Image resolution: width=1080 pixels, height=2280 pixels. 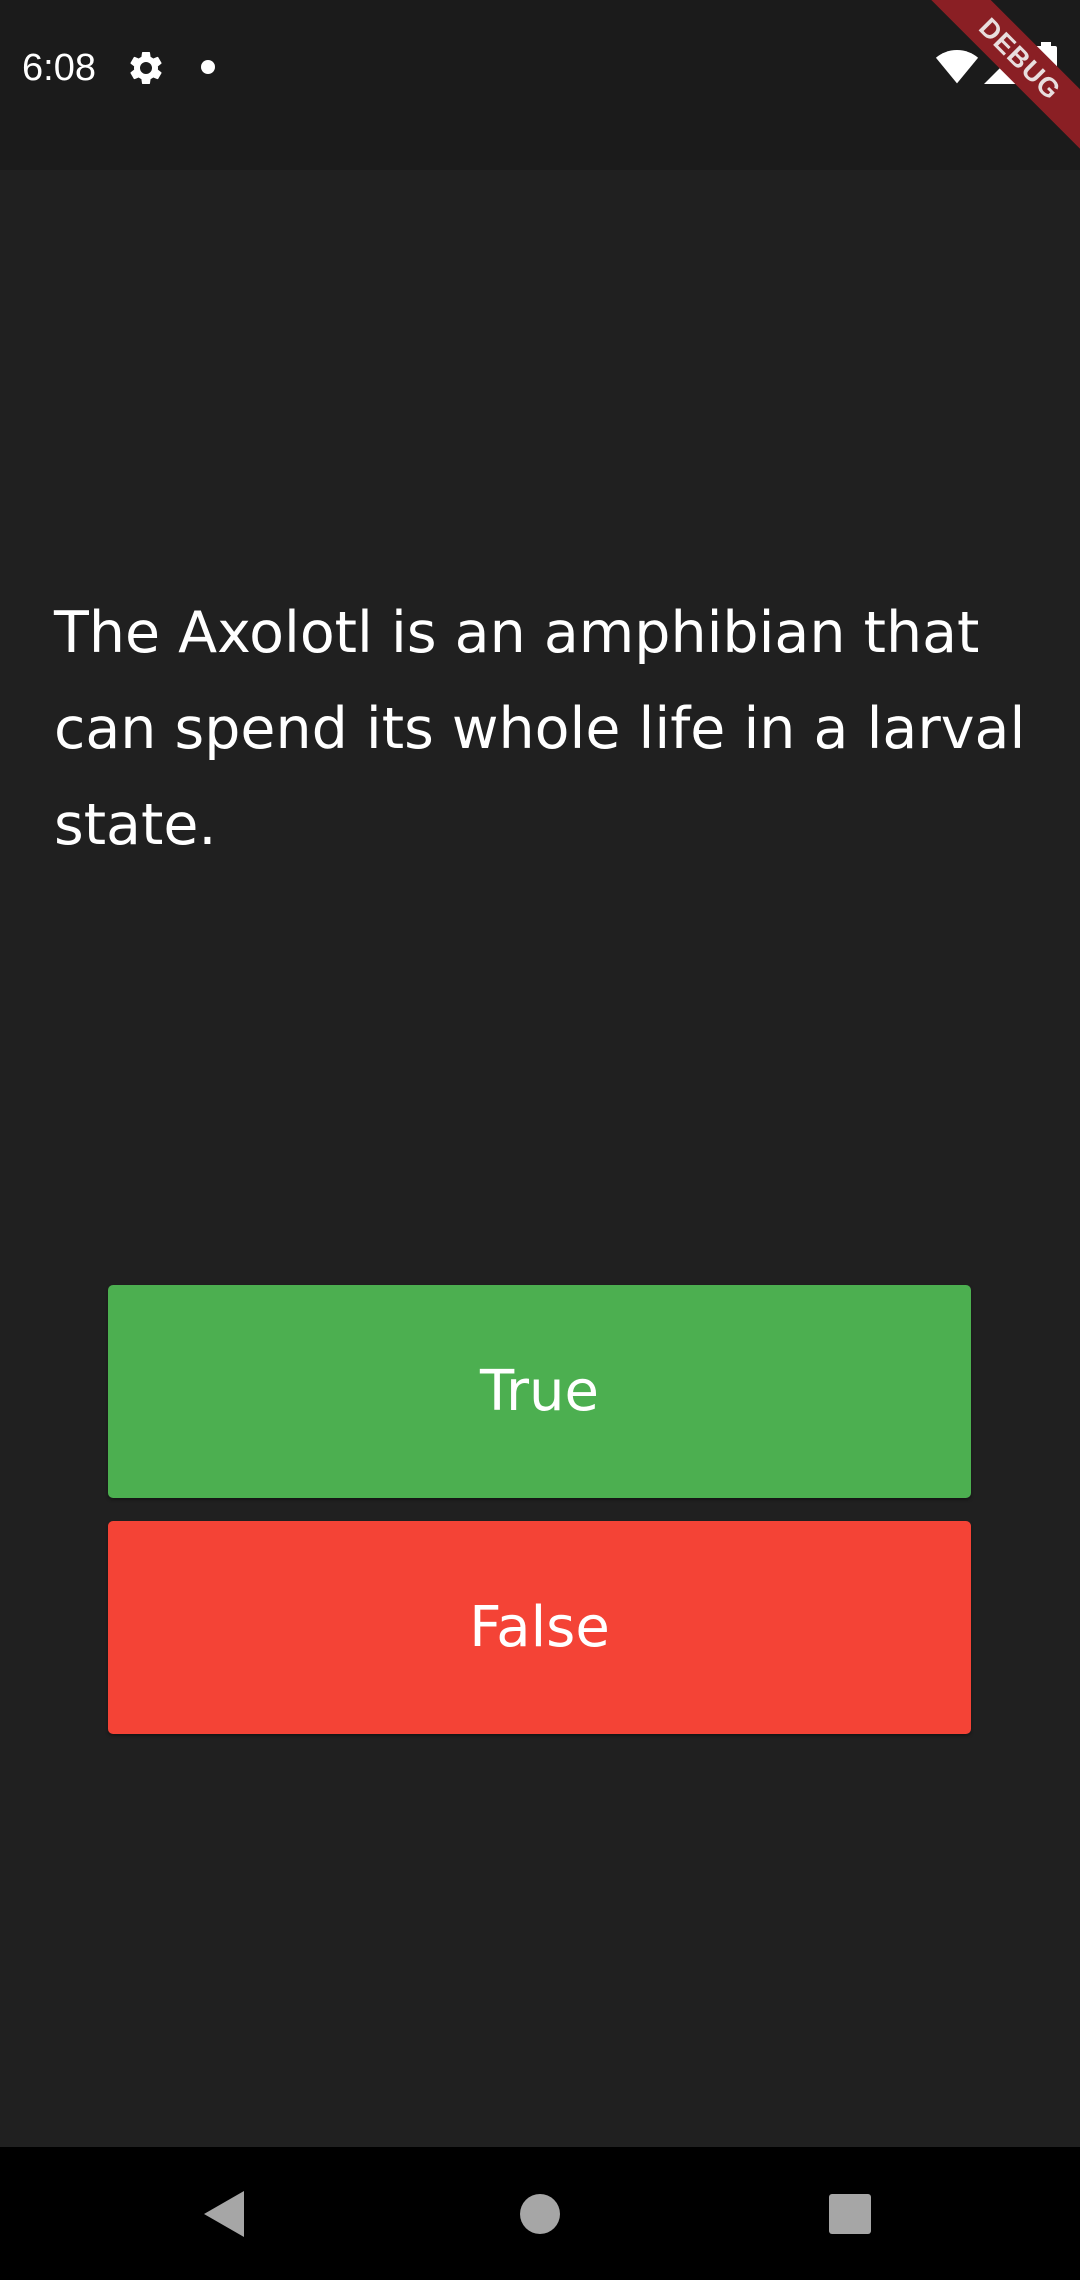 I want to click on recents-icon, so click(x=850, y=2214).